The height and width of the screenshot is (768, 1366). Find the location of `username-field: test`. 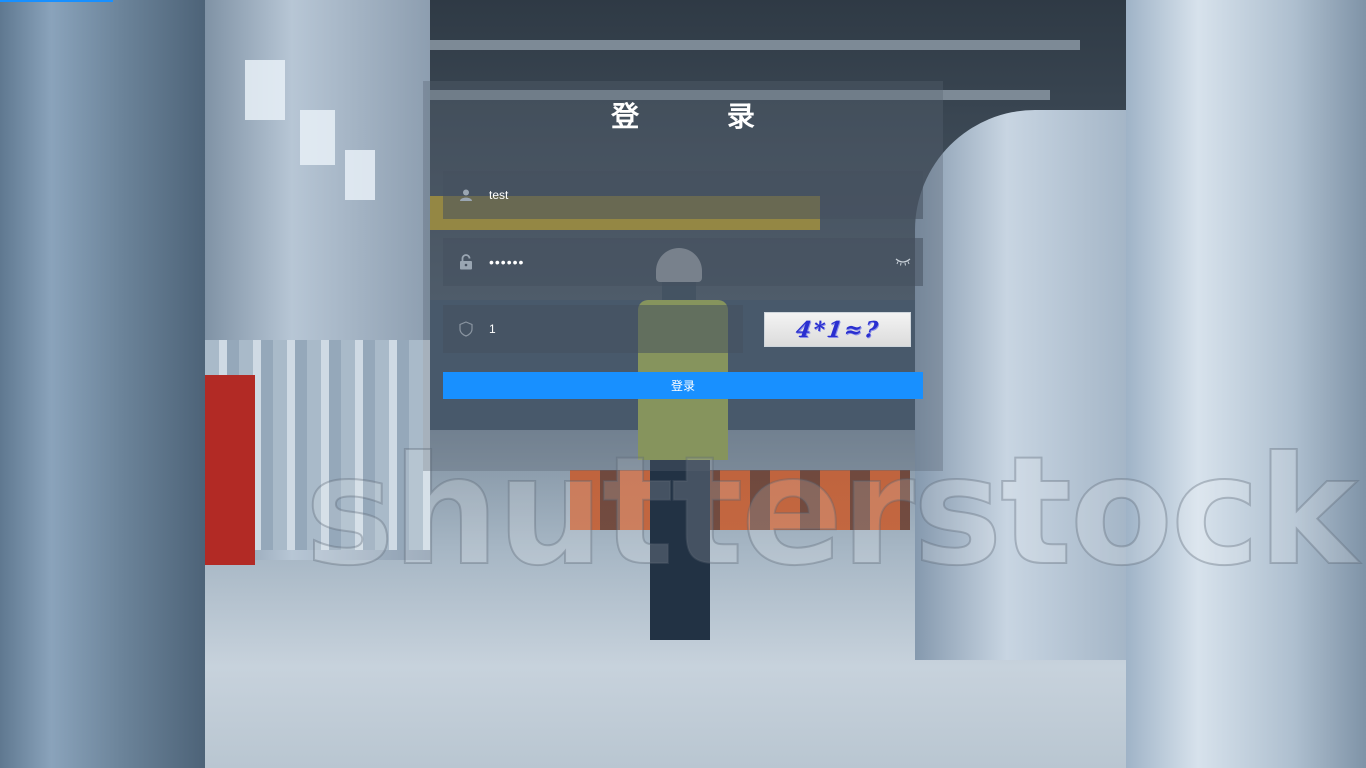

username-field: test is located at coordinates (683, 195).